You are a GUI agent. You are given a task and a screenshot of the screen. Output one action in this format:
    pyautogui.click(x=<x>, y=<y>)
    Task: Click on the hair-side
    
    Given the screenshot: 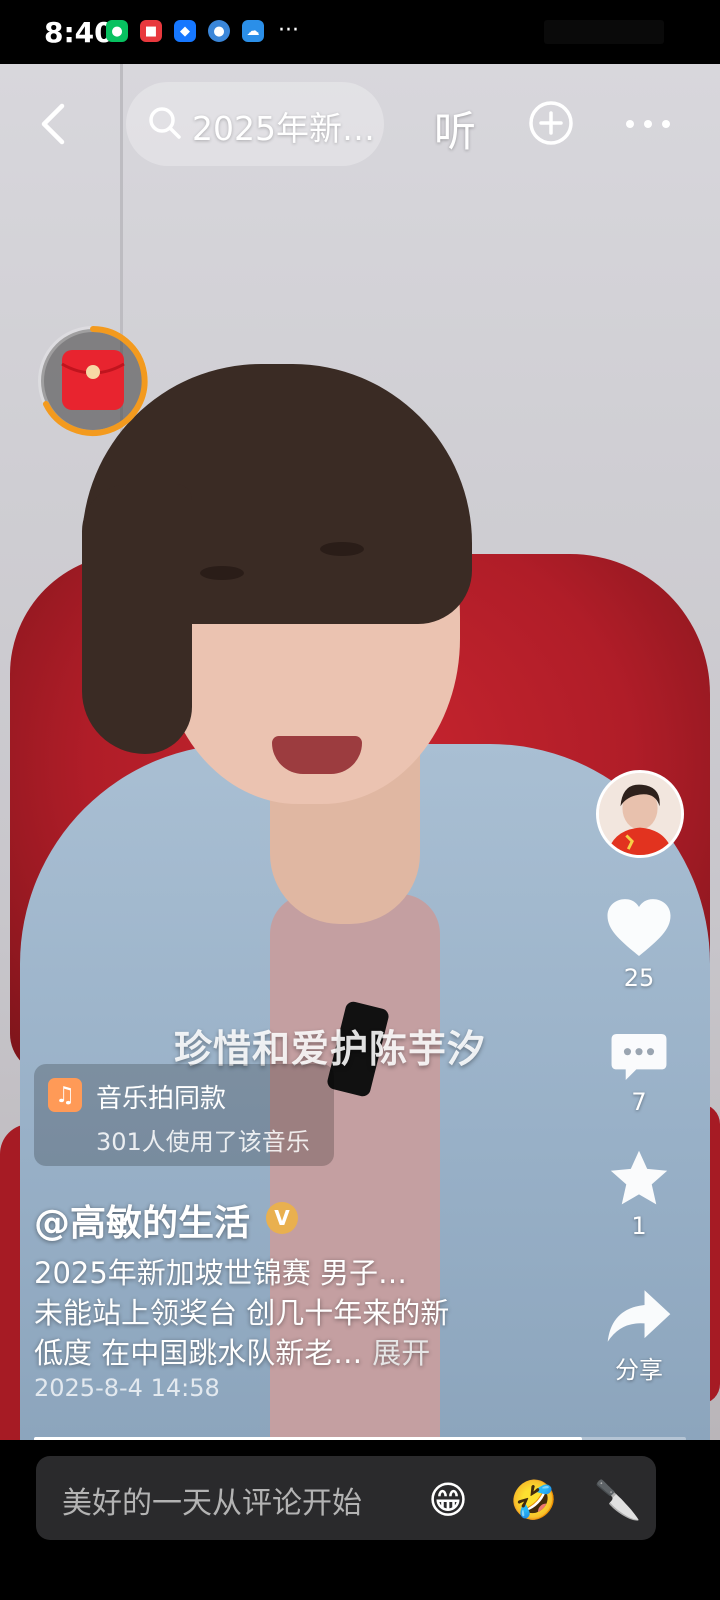 What is the action you would take?
    pyautogui.click(x=137, y=619)
    